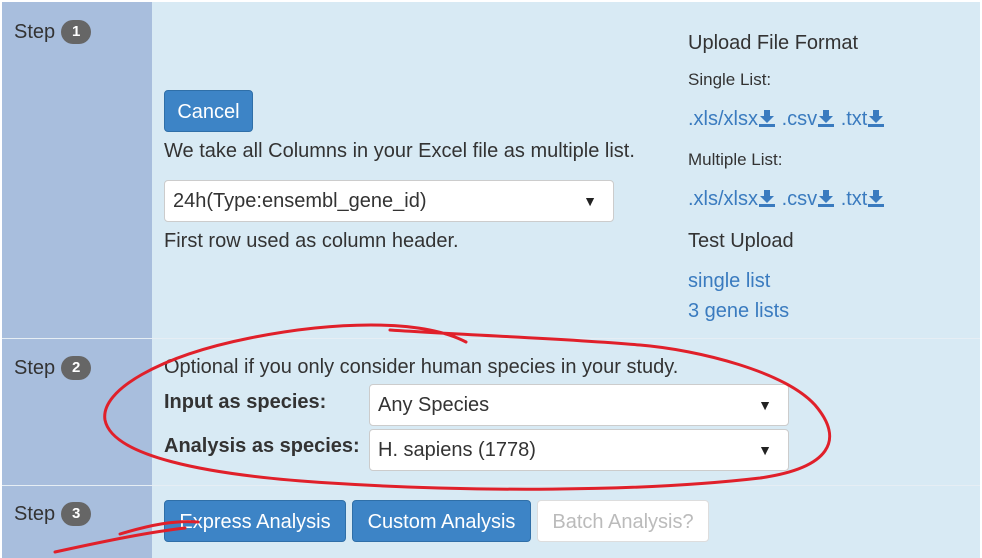 This screenshot has width=982, height=558. I want to click on analysis-species-value: H. sapiens (1778), so click(457, 450).